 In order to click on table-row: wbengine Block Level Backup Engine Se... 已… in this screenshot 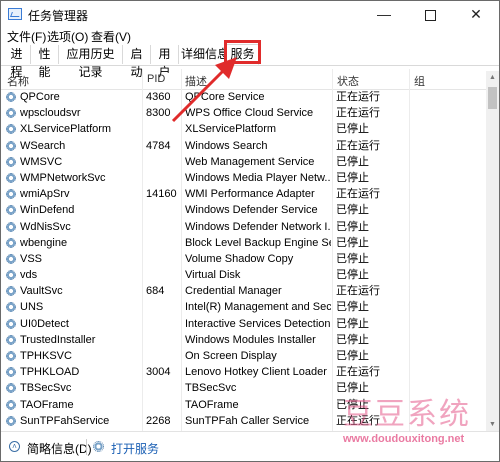, I will do `click(243, 243)`.